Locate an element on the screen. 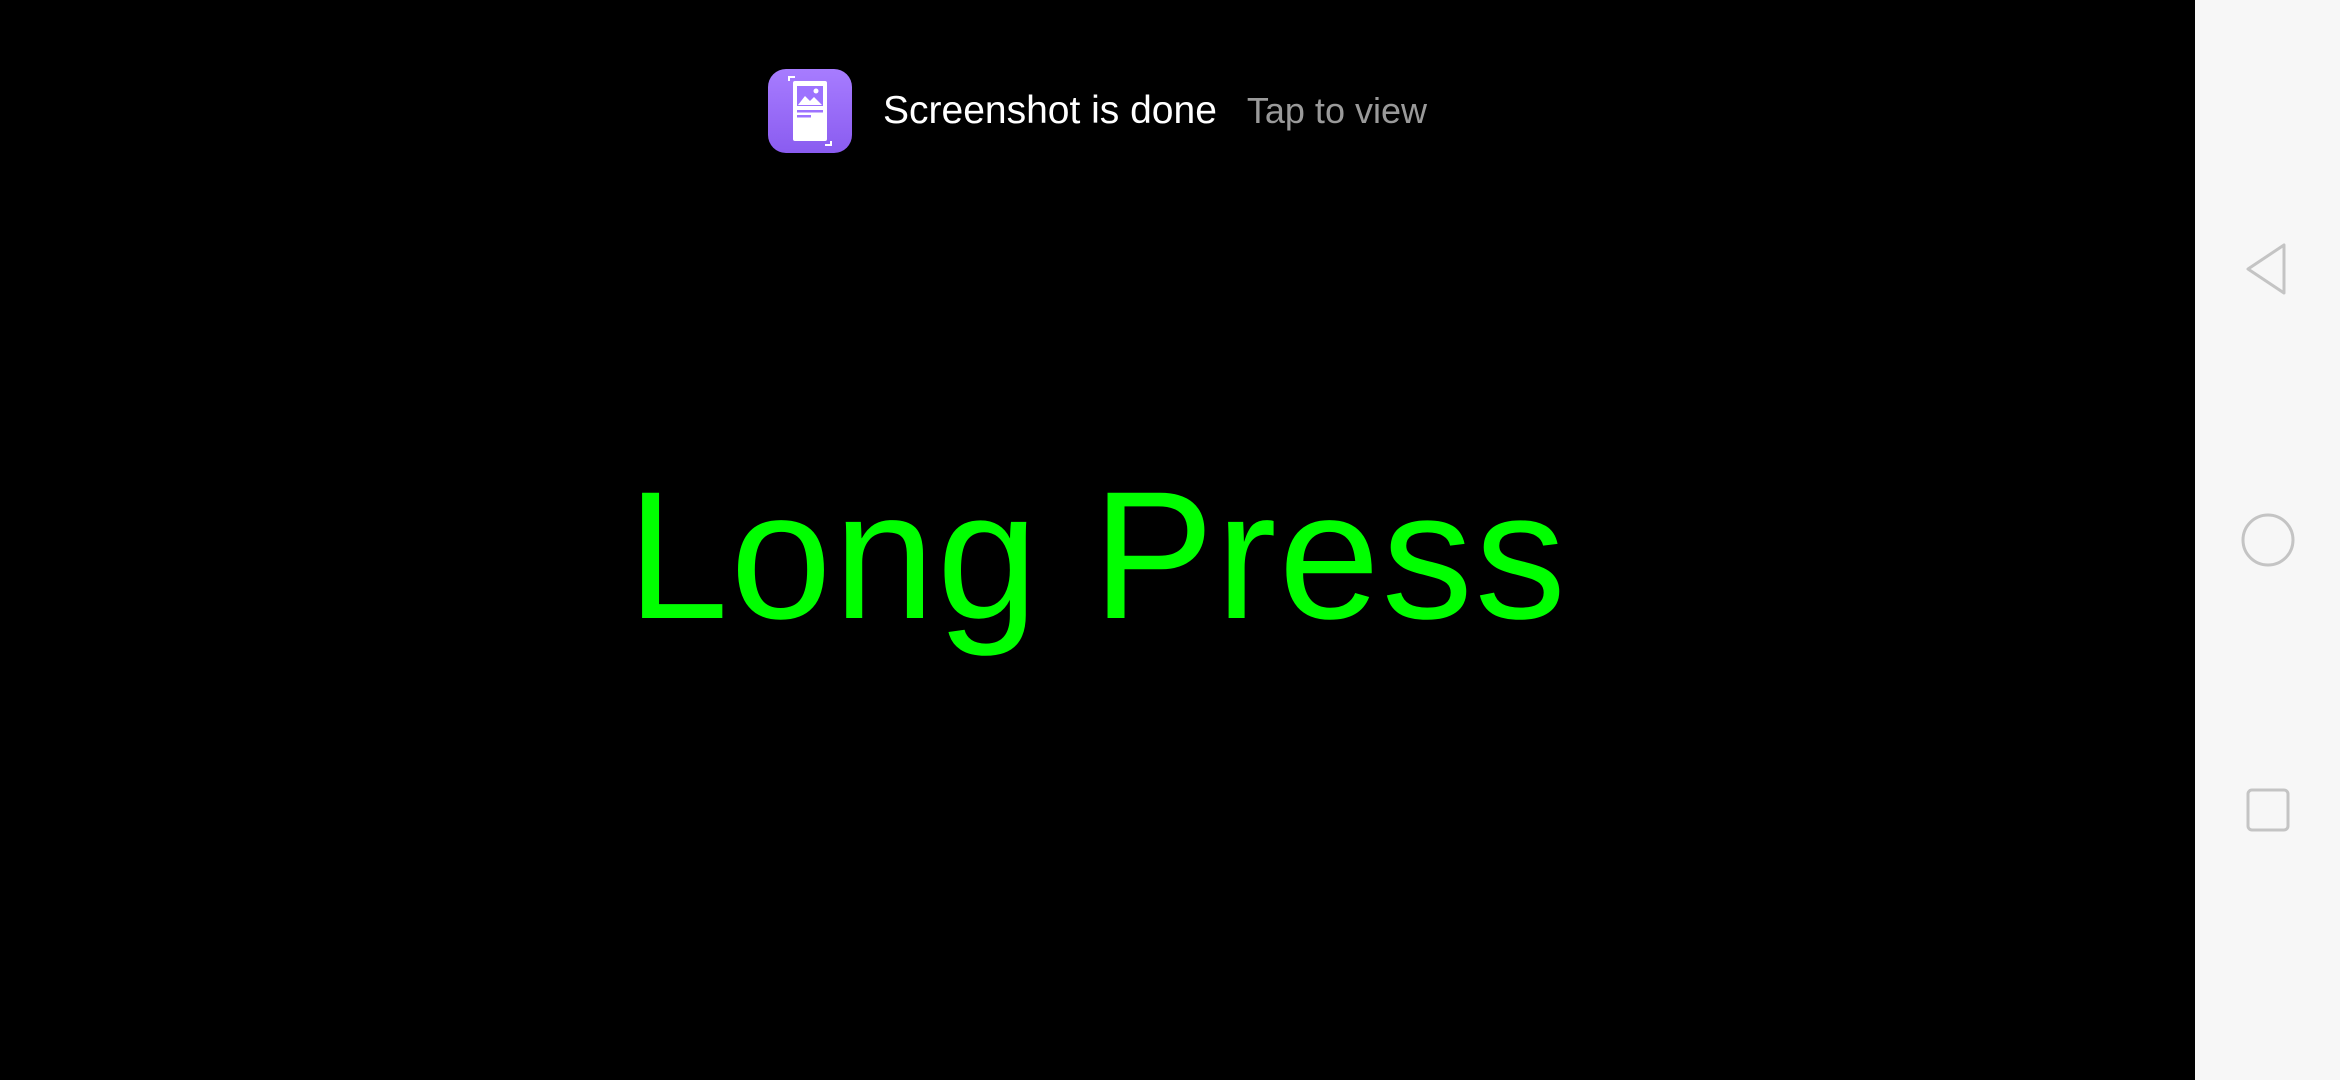  tap-to-view-link: Tap to view is located at coordinates (1337, 111).